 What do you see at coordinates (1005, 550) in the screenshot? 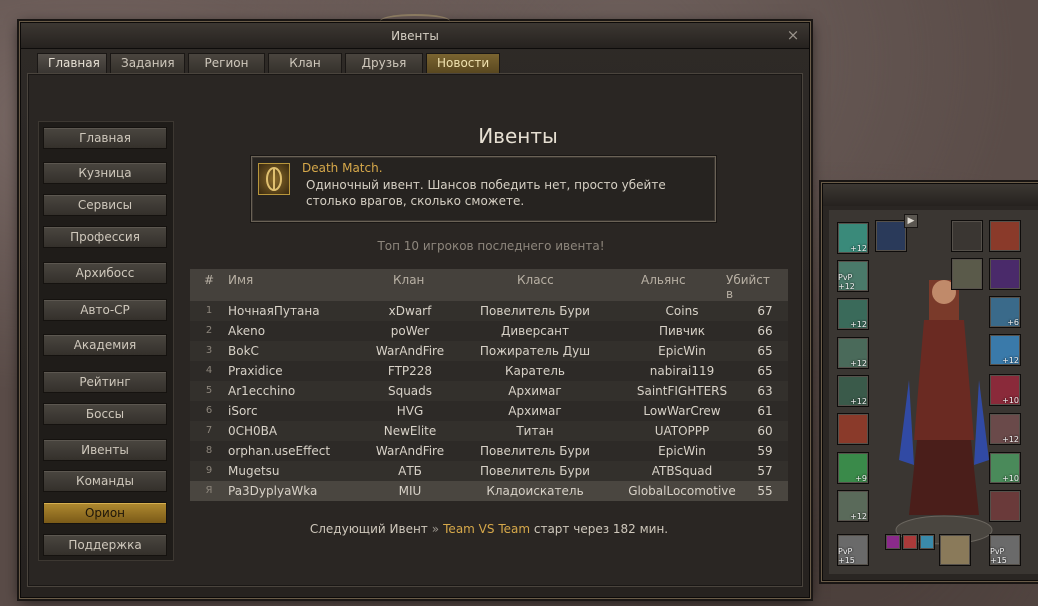
I see `offhand-slot: PvP +15` at bounding box center [1005, 550].